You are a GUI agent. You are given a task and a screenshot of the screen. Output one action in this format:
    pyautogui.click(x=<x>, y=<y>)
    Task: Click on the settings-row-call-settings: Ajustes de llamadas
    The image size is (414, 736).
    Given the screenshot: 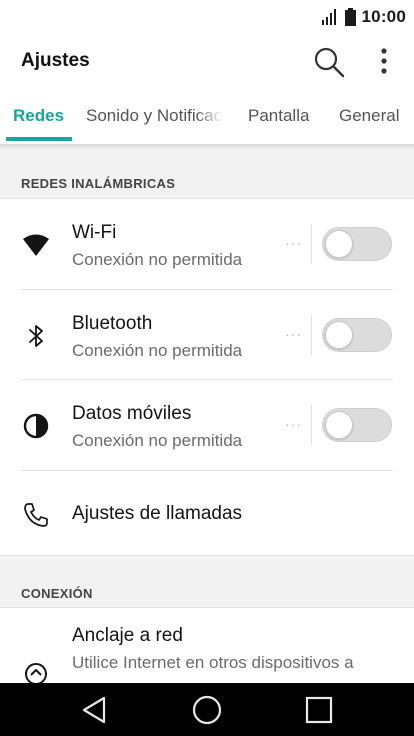 What is the action you would take?
    pyautogui.click(x=207, y=513)
    